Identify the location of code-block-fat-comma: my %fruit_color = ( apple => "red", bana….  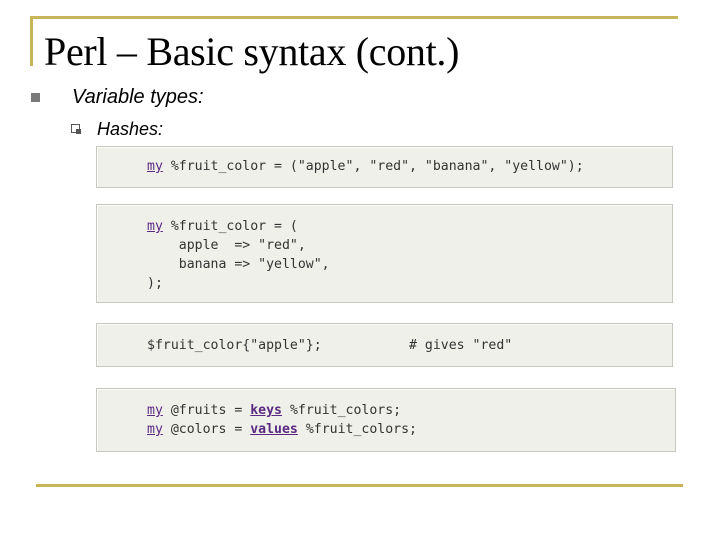
(384, 253).